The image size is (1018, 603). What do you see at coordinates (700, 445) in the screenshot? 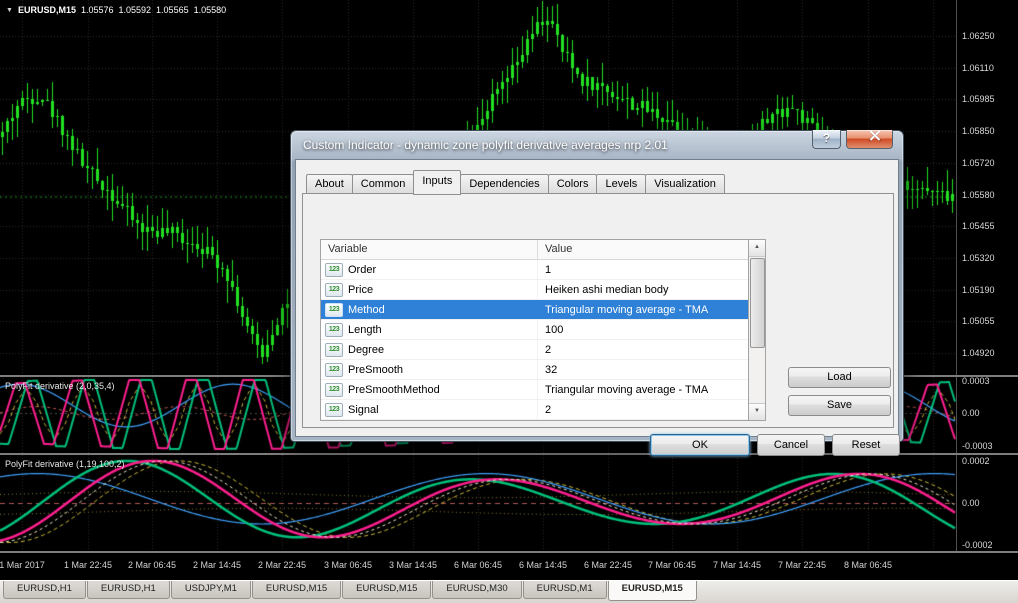
I see `ok-button: OK` at bounding box center [700, 445].